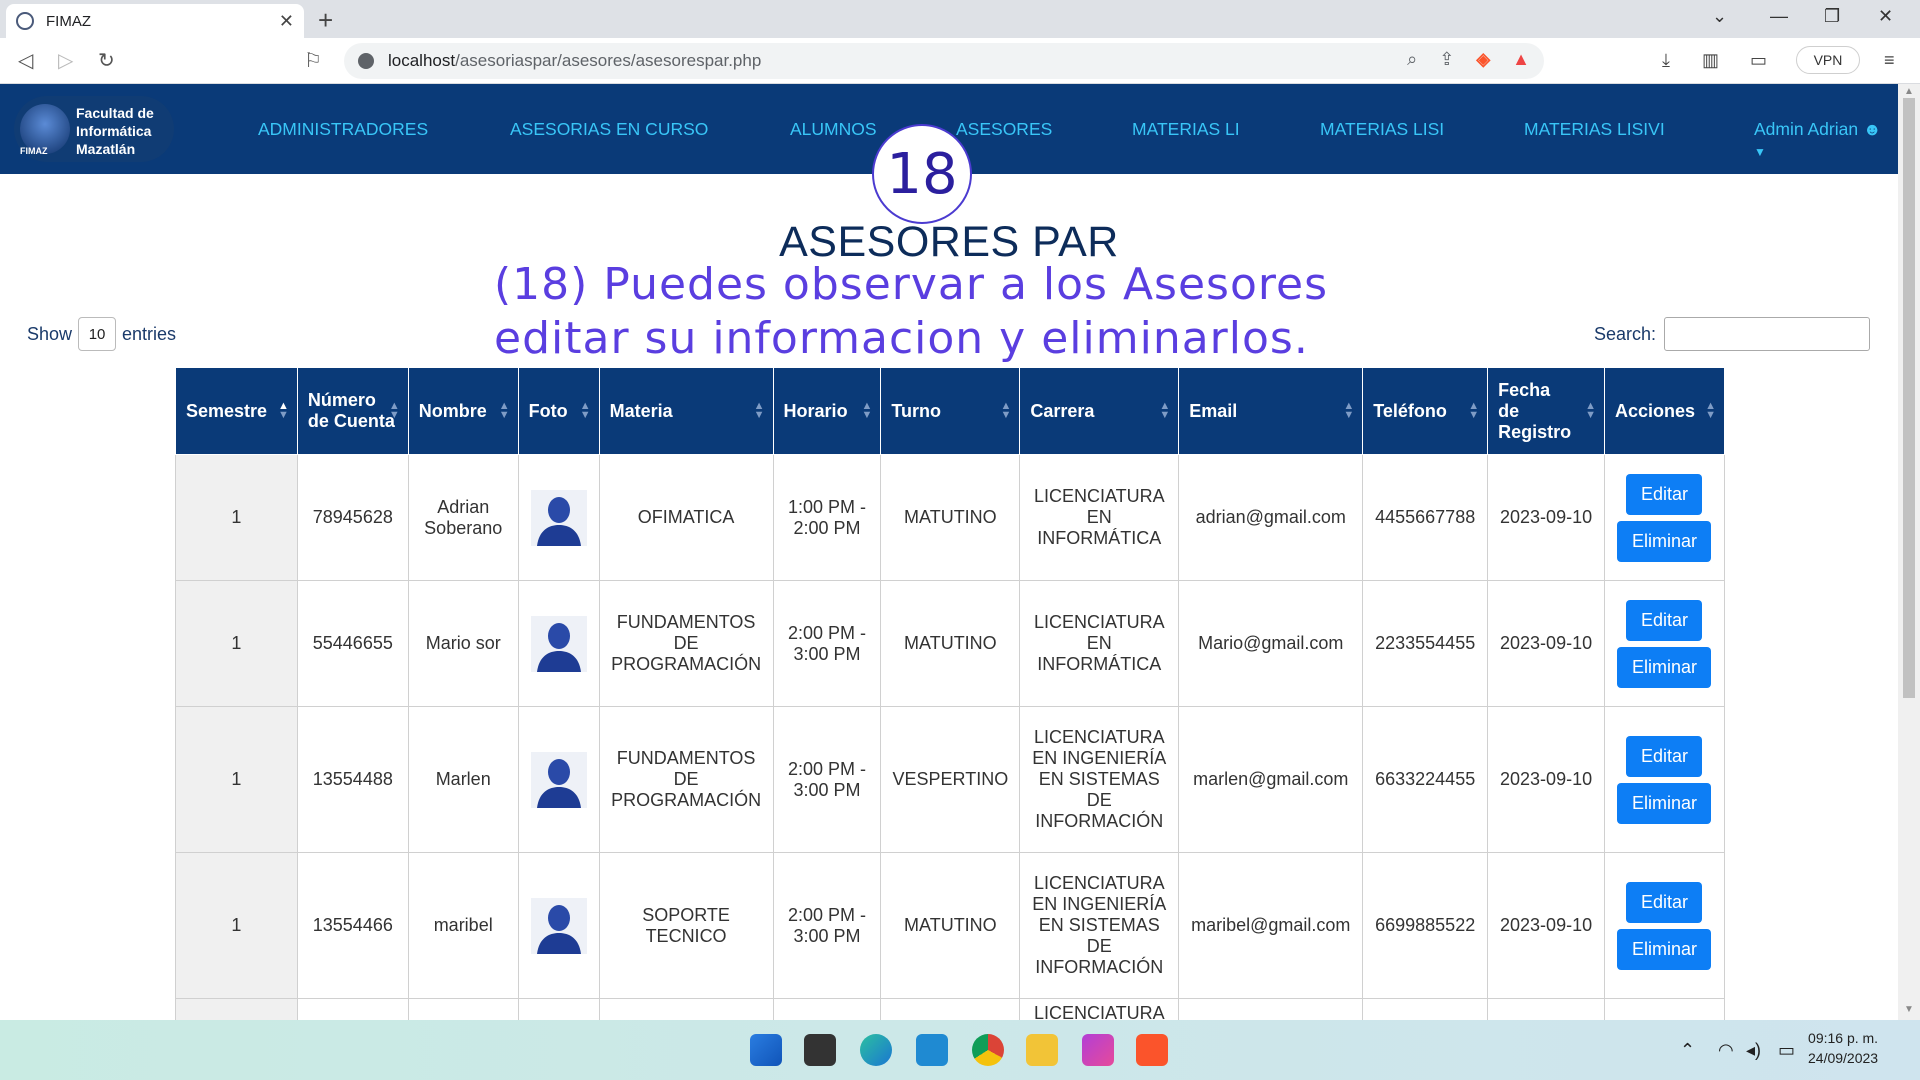  Describe the element at coordinates (901, 338) in the screenshot. I see `annotation-line-2: editar su informacion y eliminarlos.` at that location.